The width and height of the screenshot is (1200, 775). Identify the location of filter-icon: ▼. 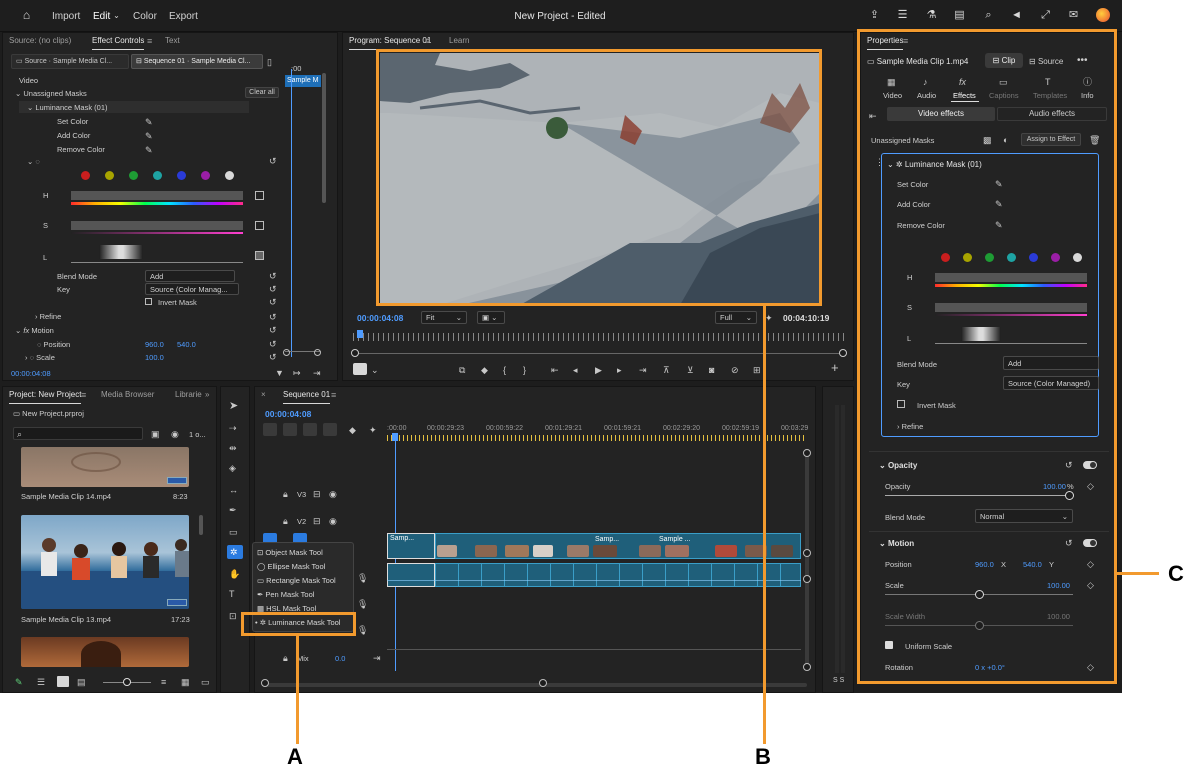
(279, 373).